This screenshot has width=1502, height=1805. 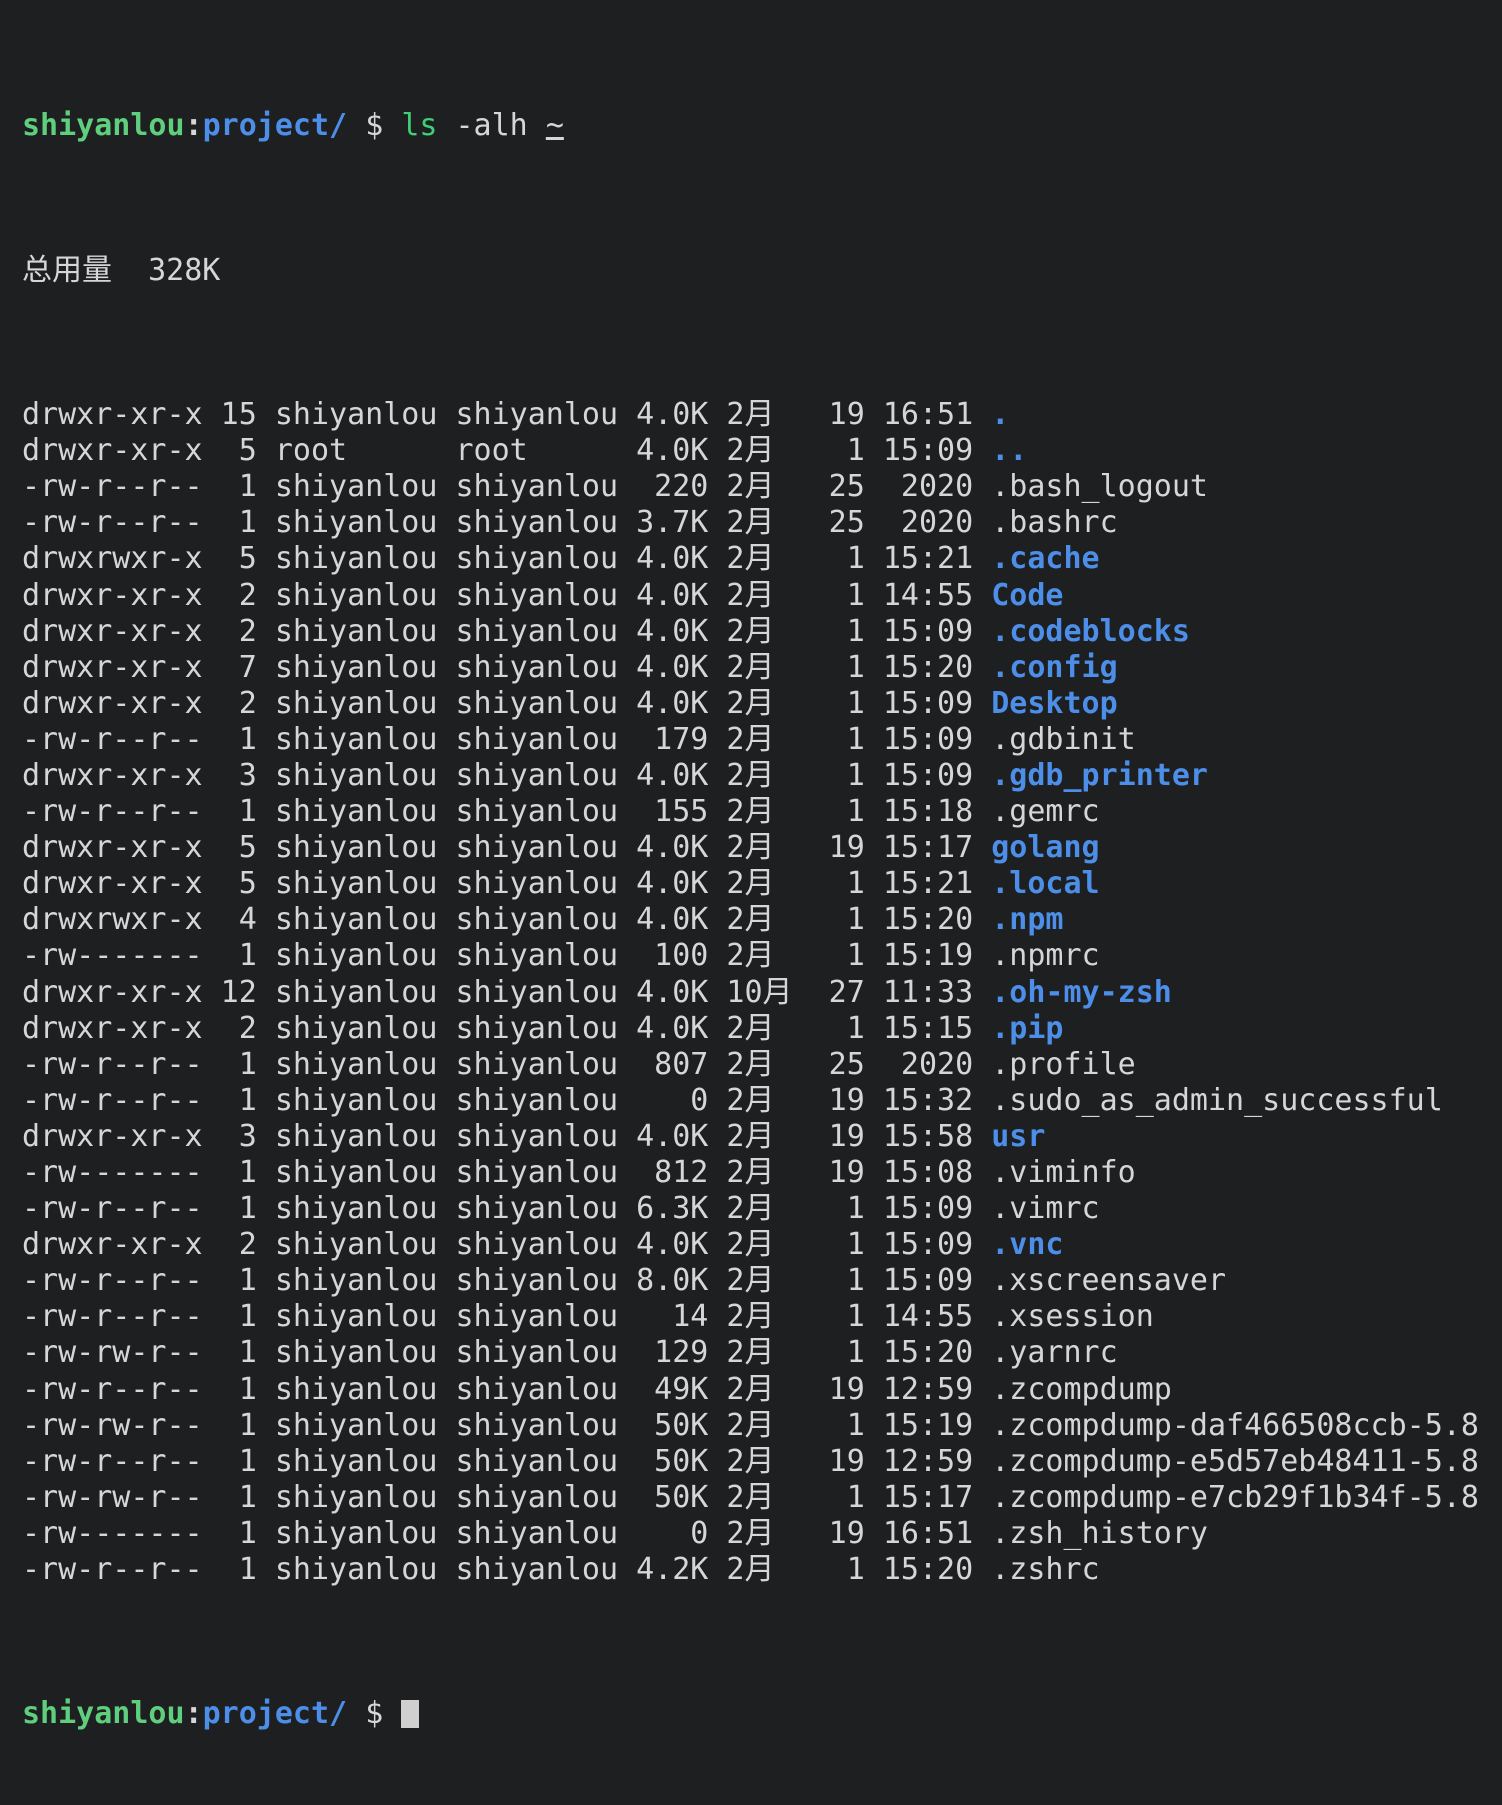 What do you see at coordinates (919, 739) in the screenshot?
I see `entry-time: 15:09` at bounding box center [919, 739].